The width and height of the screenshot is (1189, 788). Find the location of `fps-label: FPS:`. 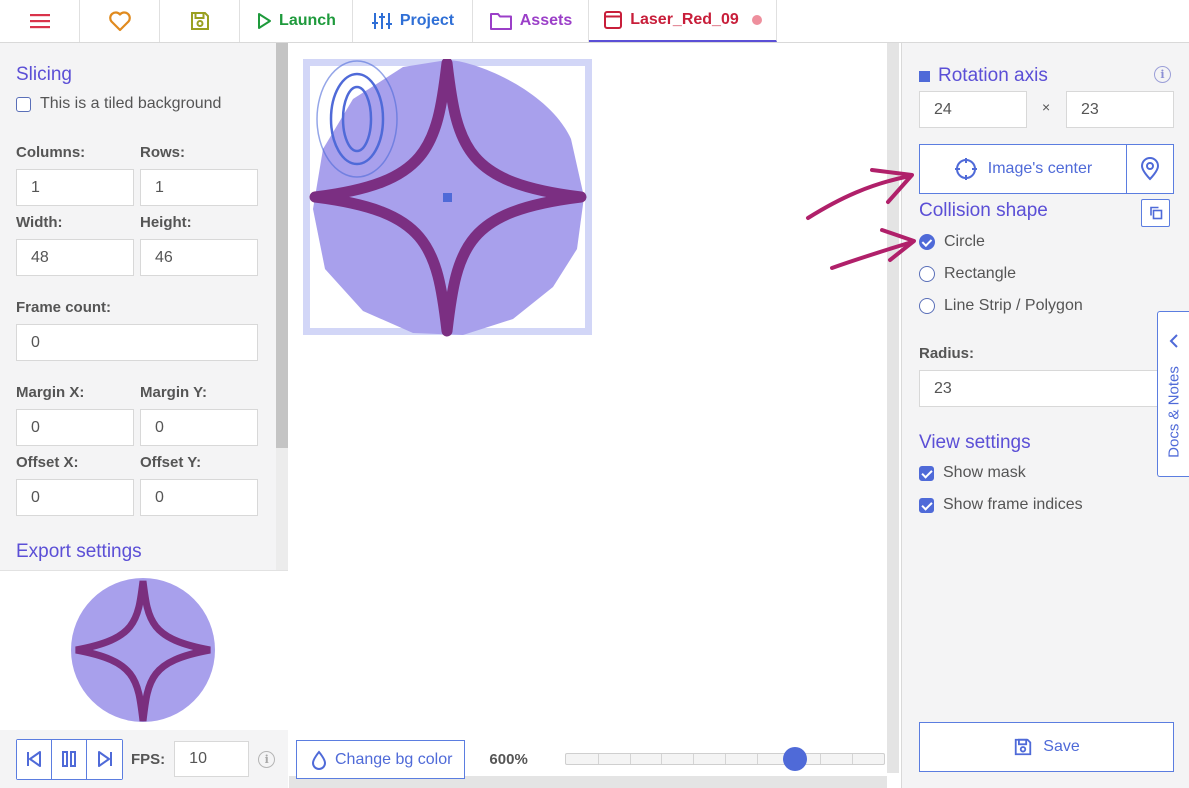

fps-label: FPS: is located at coordinates (148, 759).